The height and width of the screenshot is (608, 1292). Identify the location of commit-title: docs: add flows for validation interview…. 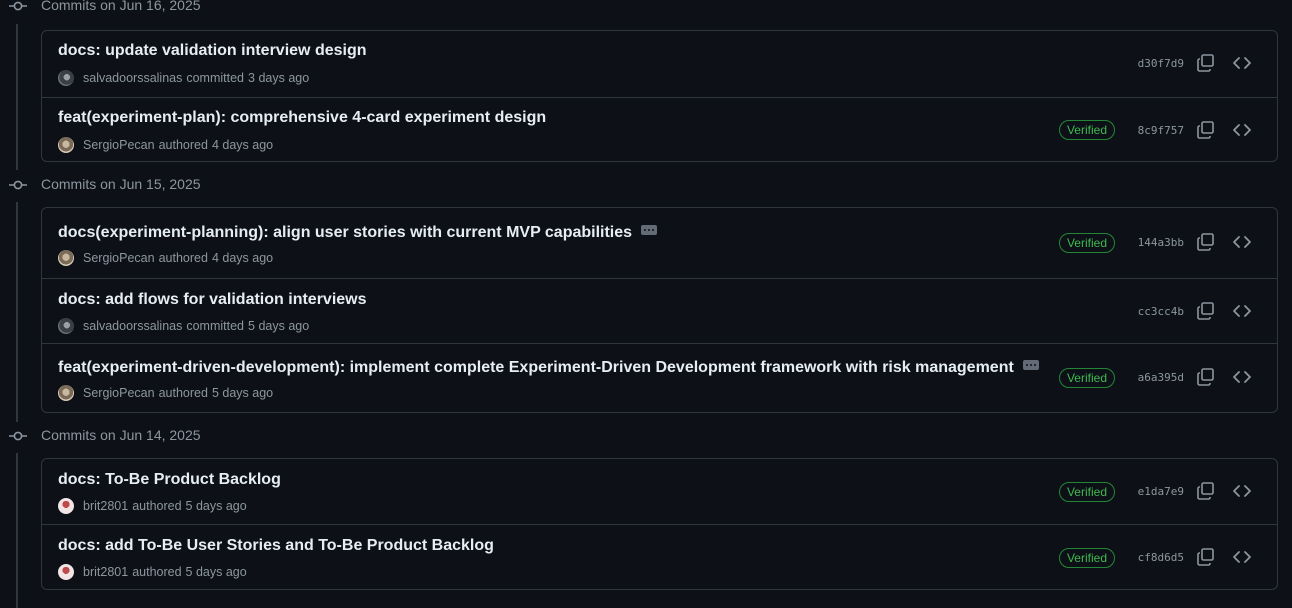
(212, 300).